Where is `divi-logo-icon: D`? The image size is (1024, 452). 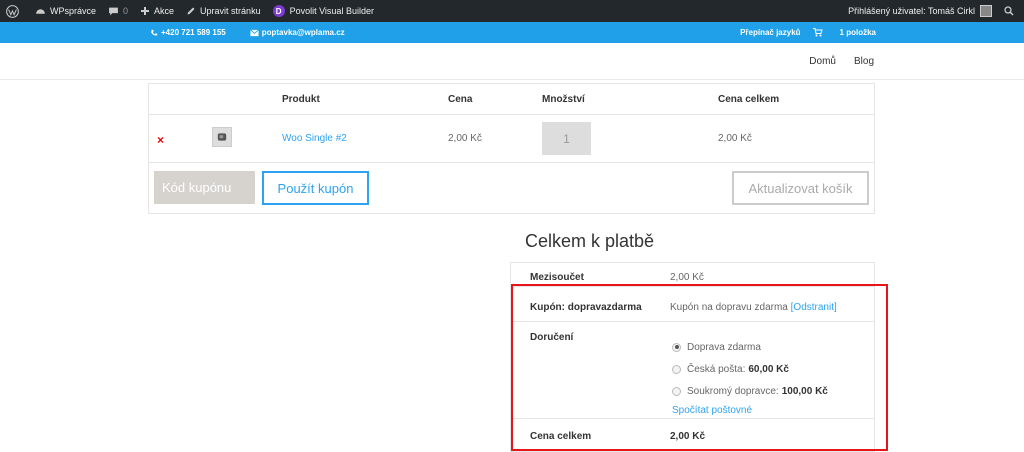 divi-logo-icon: D is located at coordinates (278, 11).